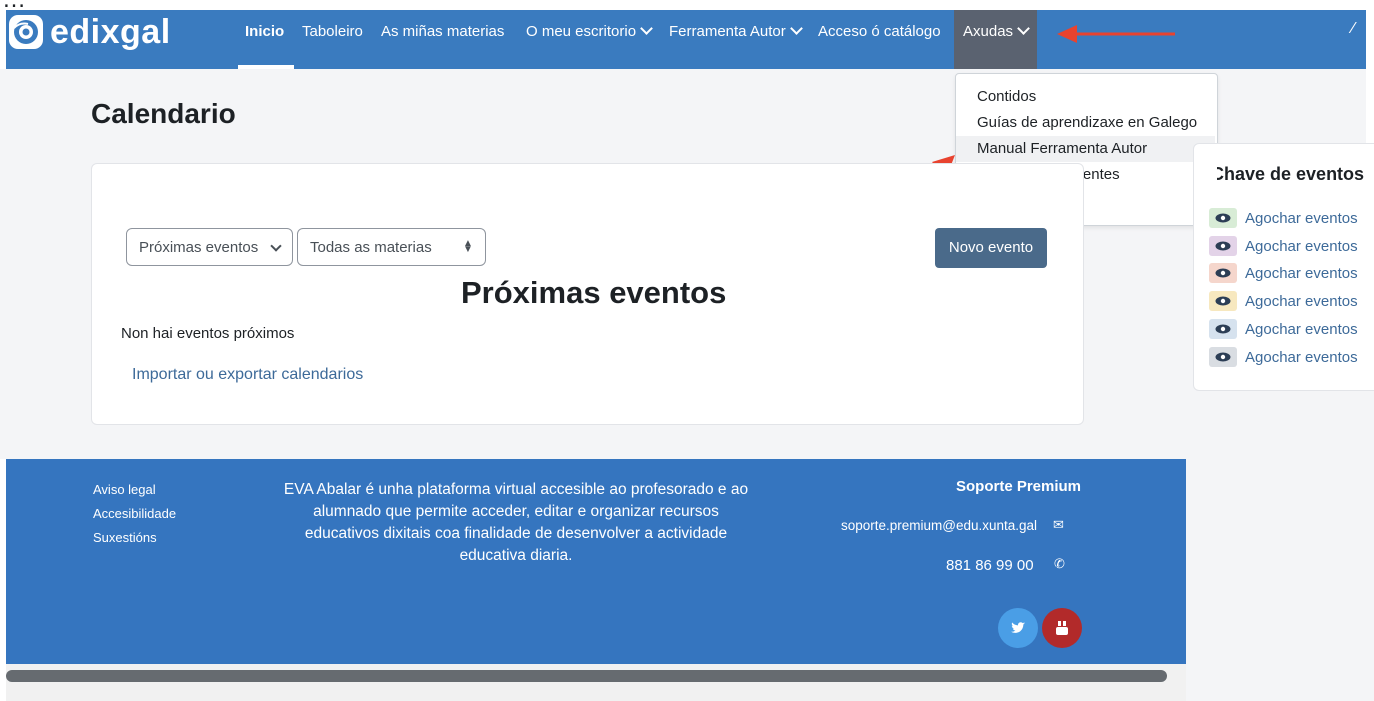  Describe the element at coordinates (371, 247) in the screenshot. I see `course-select-value: Todas as materias` at that location.